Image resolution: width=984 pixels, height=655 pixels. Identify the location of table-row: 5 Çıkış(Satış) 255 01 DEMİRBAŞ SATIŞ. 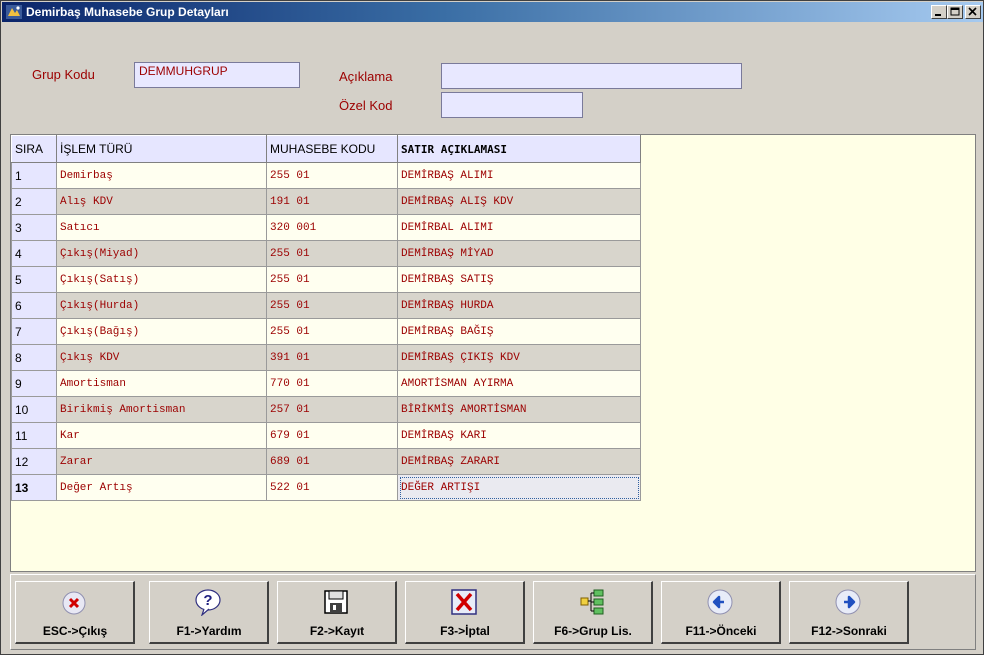
(326, 279).